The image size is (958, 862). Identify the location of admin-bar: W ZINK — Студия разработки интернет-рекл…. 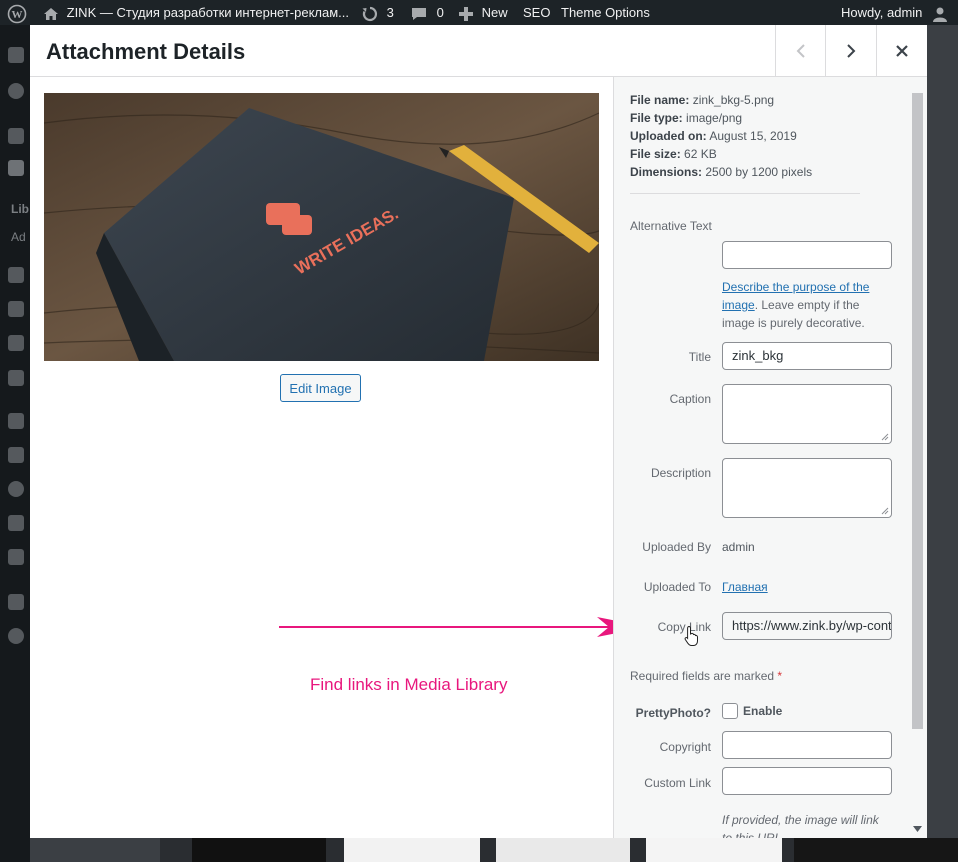
(479, 12).